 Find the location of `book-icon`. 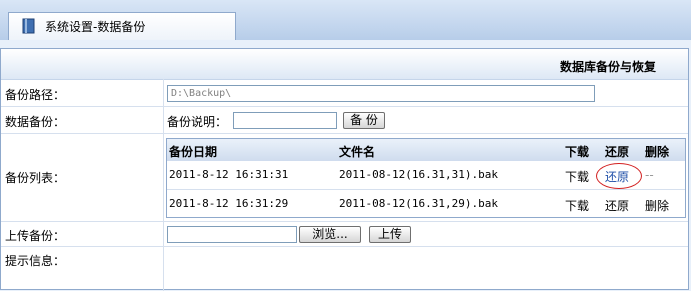

book-icon is located at coordinates (28, 26).